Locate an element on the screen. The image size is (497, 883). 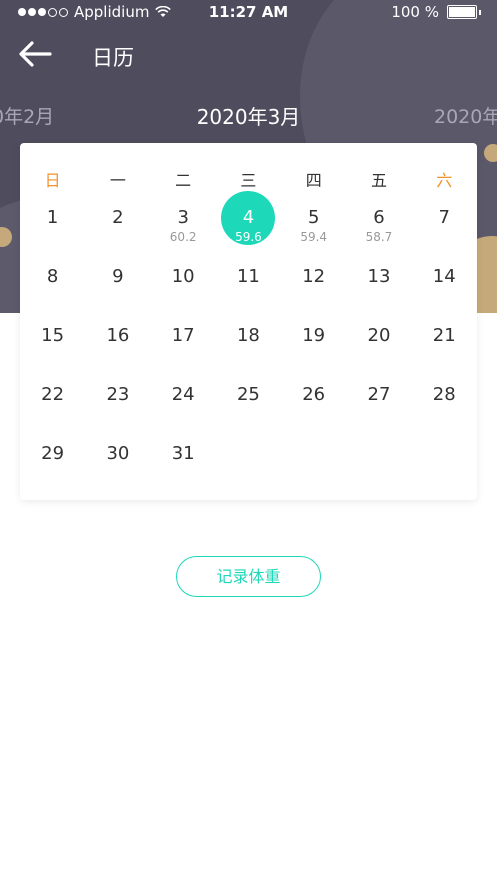
day-number: 3 is located at coordinates (183, 217).